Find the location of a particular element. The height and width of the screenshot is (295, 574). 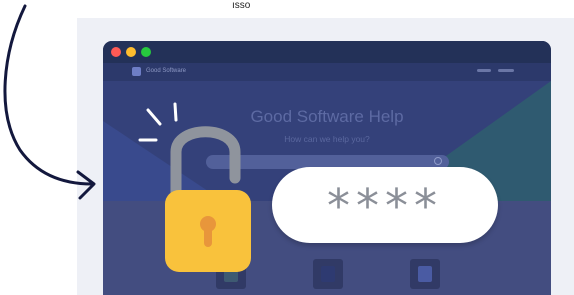

unlocked-padlock-icon is located at coordinates (194, 187).